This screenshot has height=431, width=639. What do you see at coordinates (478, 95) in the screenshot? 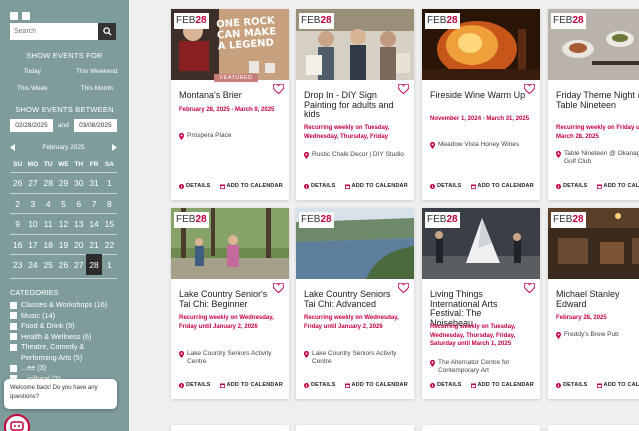
I see `event-title: Fireside Wine Warm Up` at bounding box center [478, 95].